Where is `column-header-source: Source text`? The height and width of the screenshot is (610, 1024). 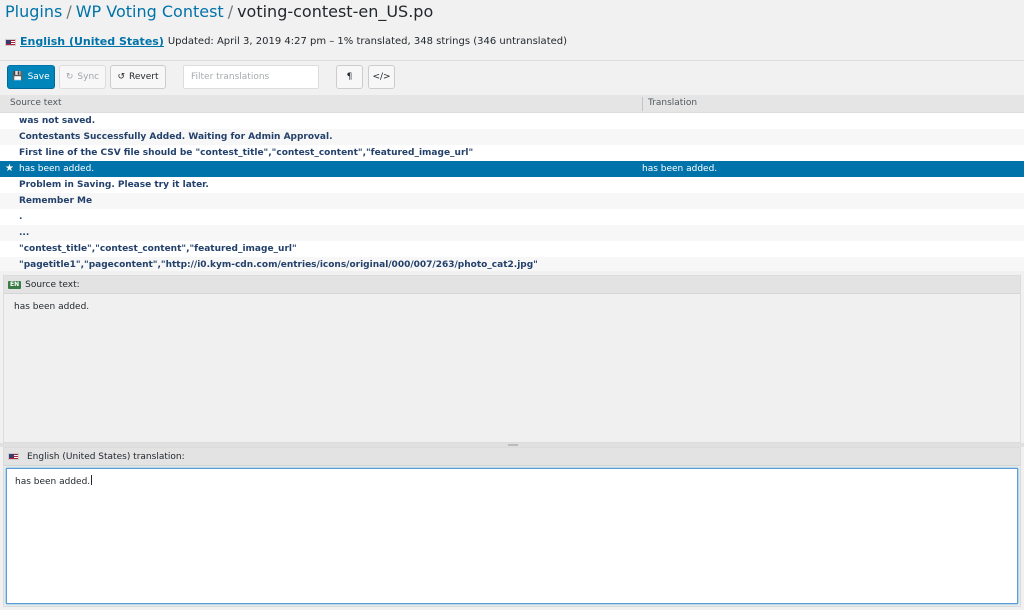
column-header-source: Source text is located at coordinates (36, 103).